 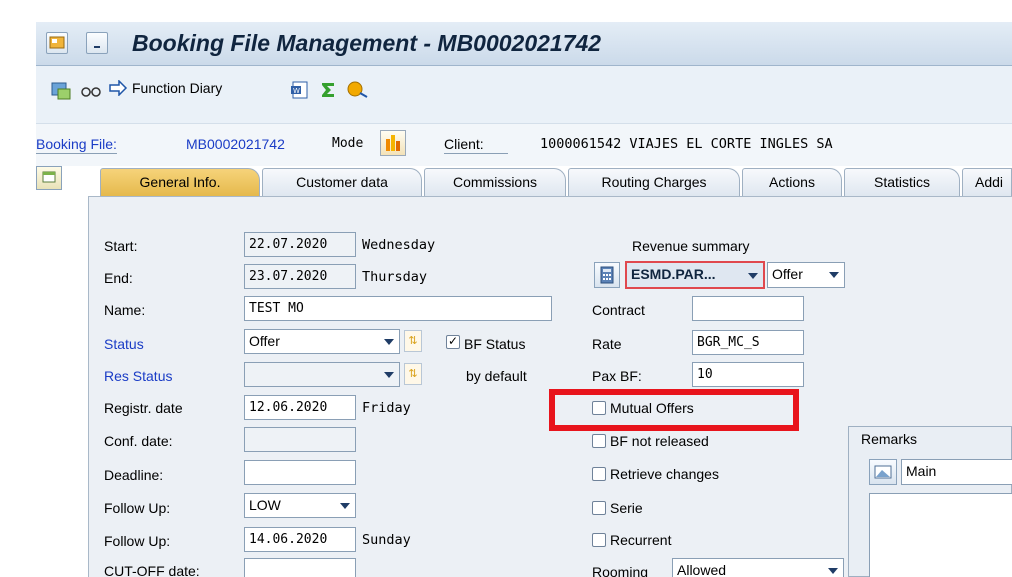 I want to click on contract-field, so click(x=748, y=308).